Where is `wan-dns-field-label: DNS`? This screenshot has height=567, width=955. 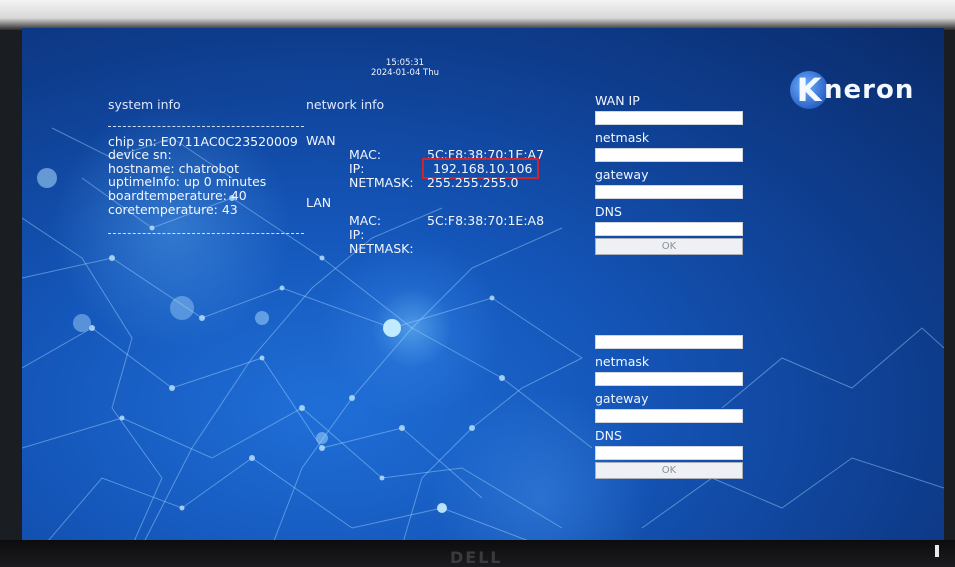 wan-dns-field-label: DNS is located at coordinates (608, 211).